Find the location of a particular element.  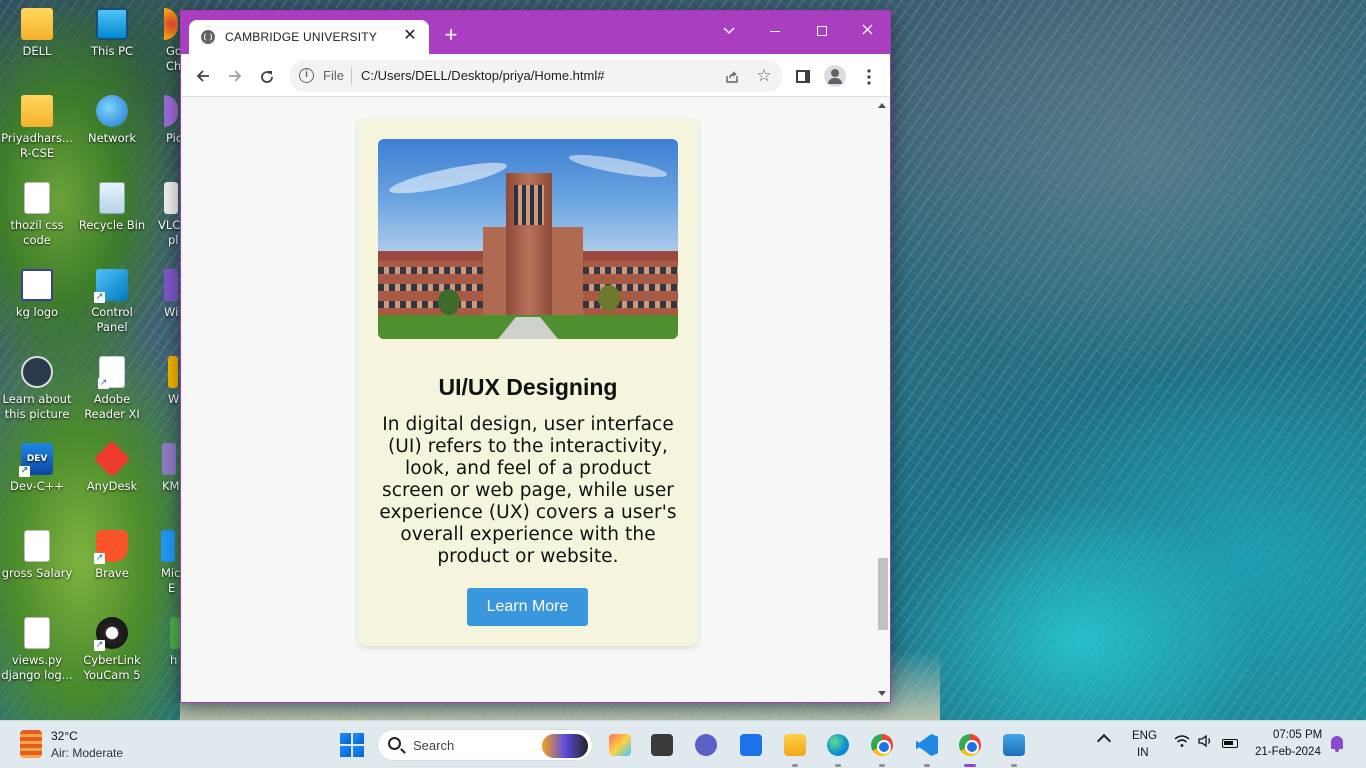

desktop-icon-label: Priyadhars... R-CSE is located at coordinates (37, 145).